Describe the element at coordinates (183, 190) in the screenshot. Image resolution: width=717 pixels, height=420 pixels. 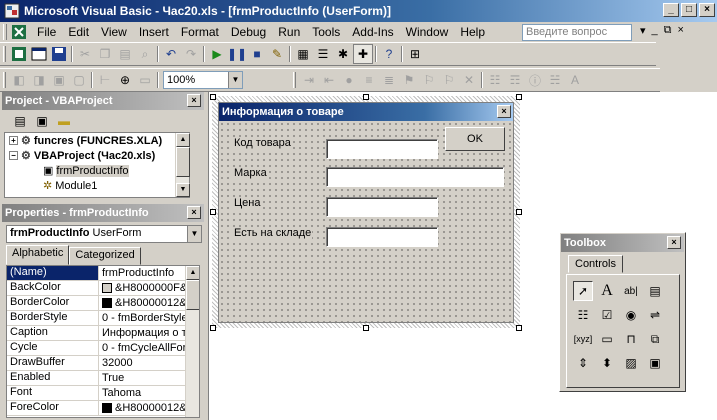
I see `scroll-down-icon: ▼` at that location.